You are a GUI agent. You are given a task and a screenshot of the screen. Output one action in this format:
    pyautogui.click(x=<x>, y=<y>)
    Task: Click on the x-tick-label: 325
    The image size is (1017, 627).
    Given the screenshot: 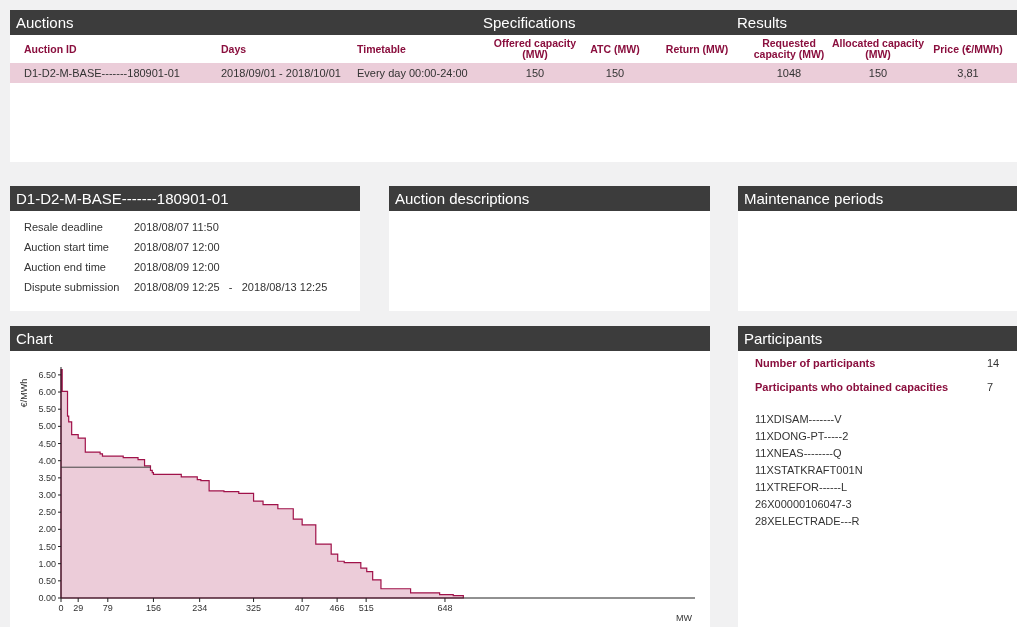 What is the action you would take?
    pyautogui.click(x=254, y=608)
    